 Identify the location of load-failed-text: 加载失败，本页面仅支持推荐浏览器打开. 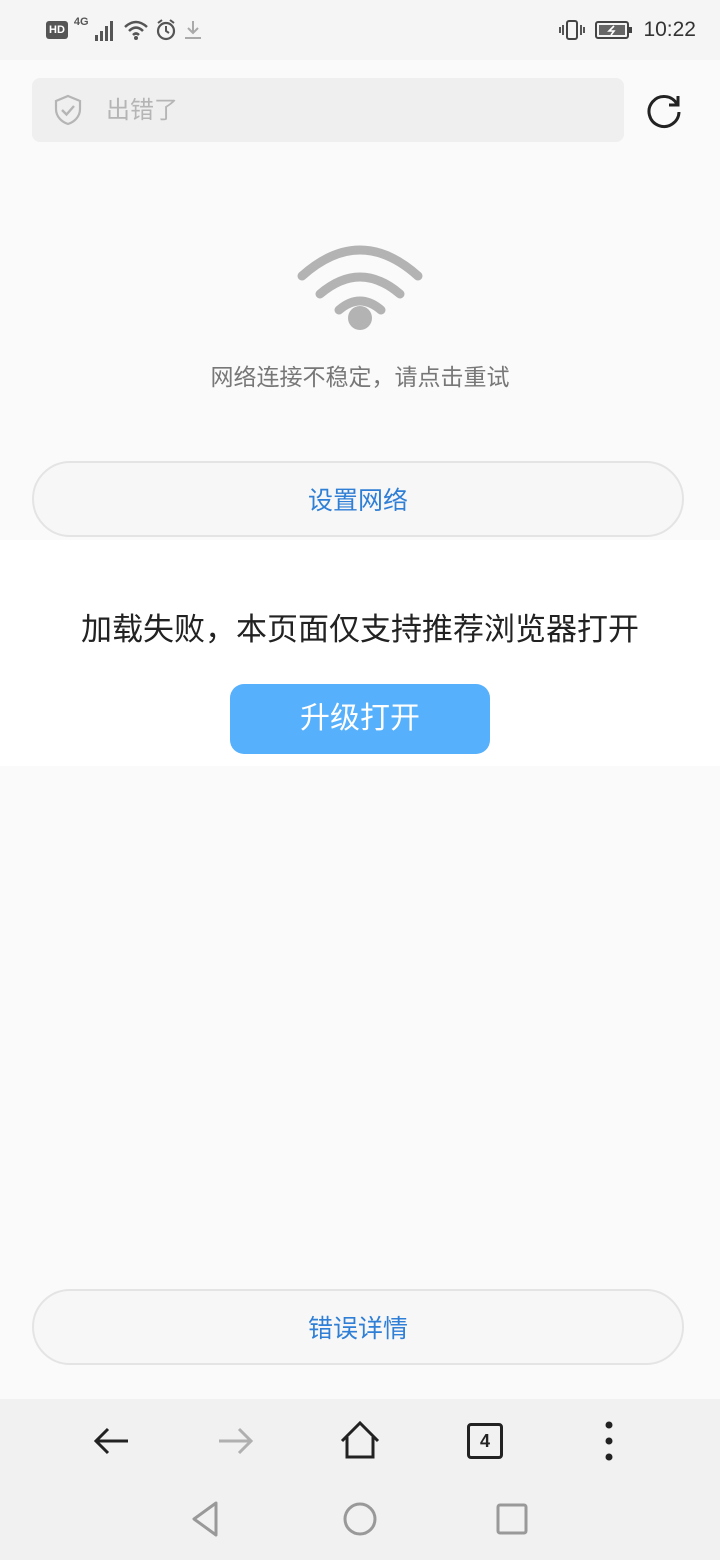
(360, 630).